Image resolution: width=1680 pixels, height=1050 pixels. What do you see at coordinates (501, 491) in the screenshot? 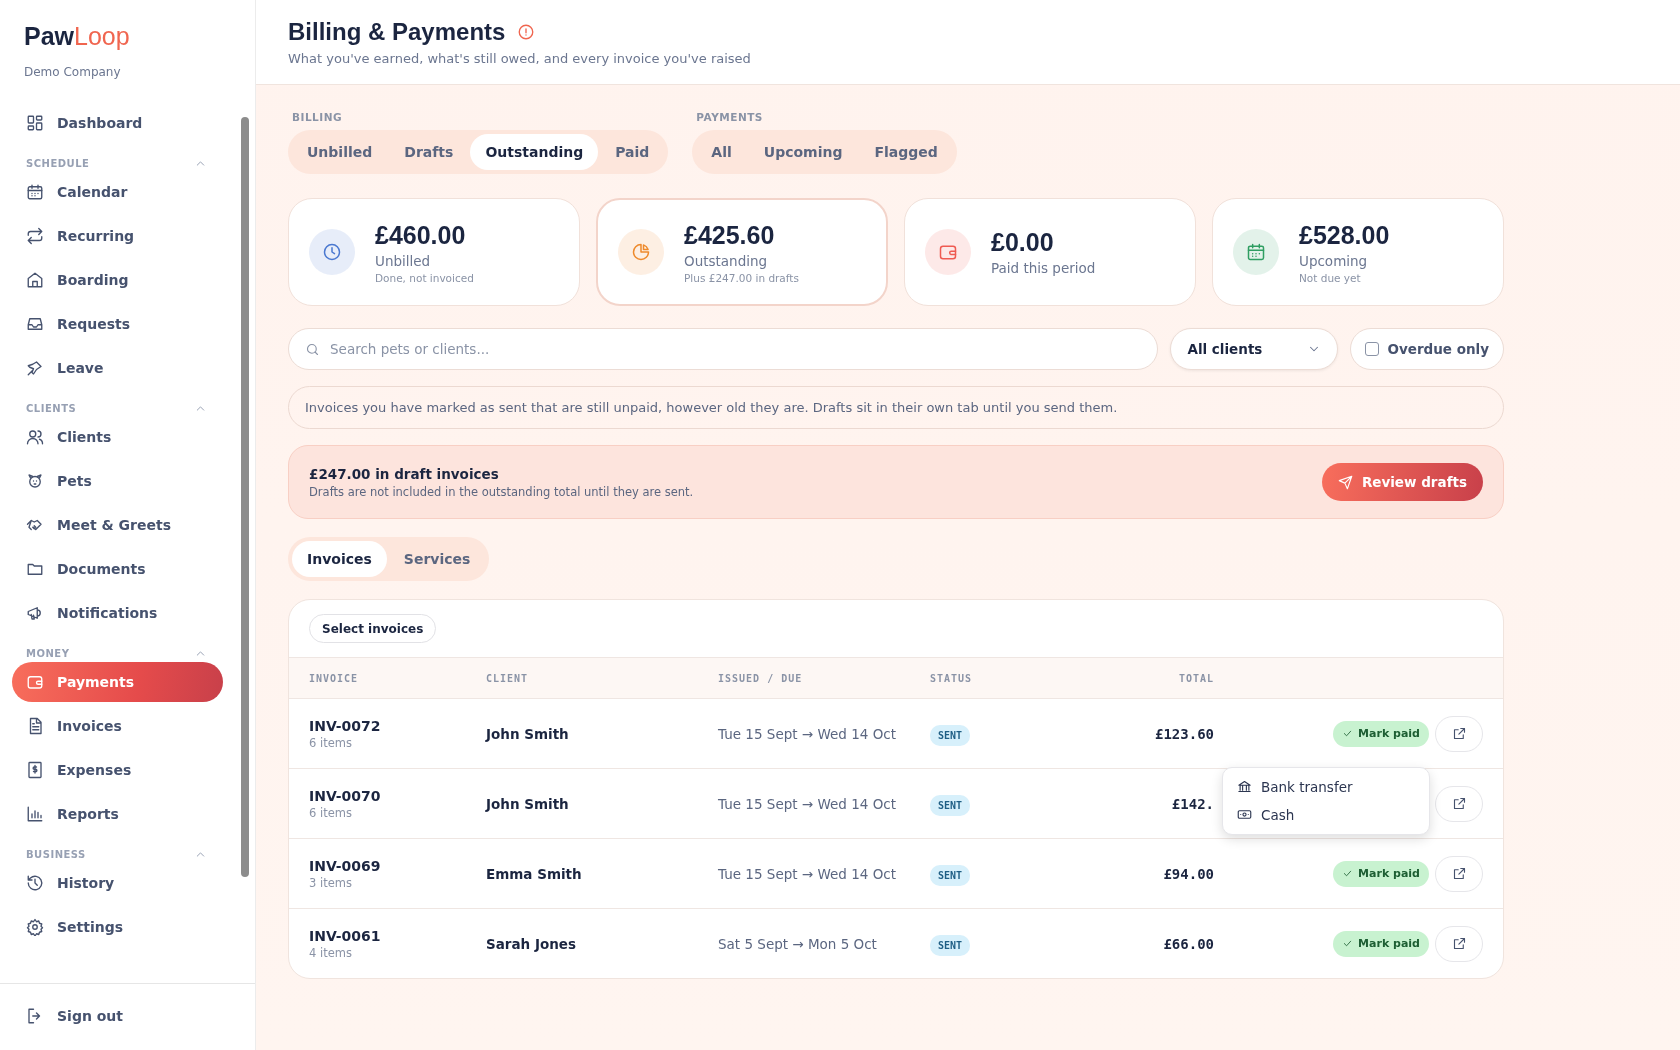
I see `banner-text: Drafts are not included in the outstanding total until they are sent.` at bounding box center [501, 491].